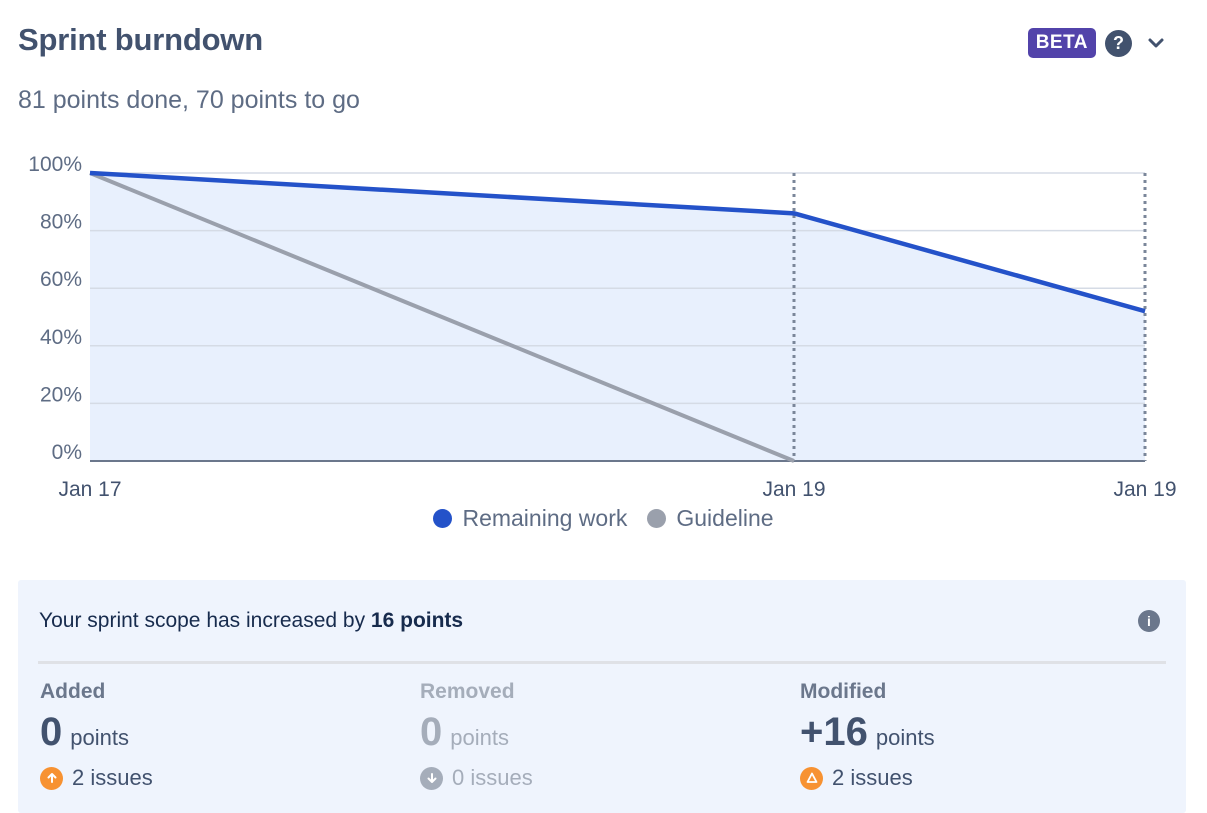 Image resolution: width=1207 pixels, height=813 pixels. What do you see at coordinates (811, 778) in the screenshot?
I see `delta-circle-icon` at bounding box center [811, 778].